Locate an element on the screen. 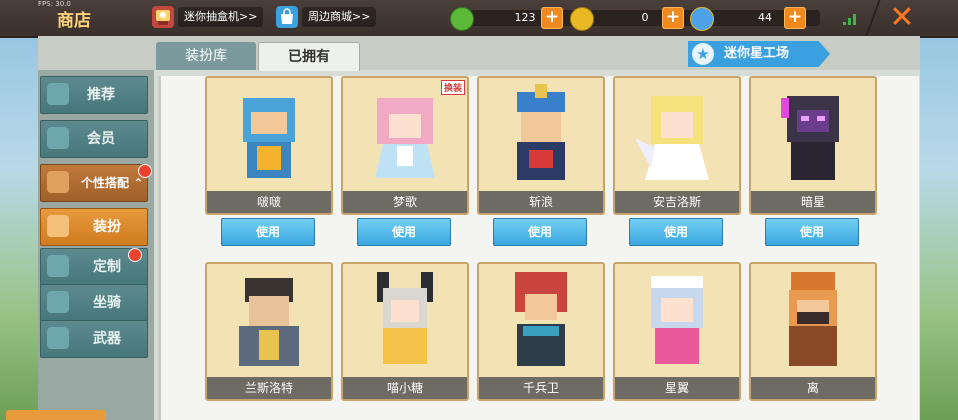  sidebar-item-label: 个性搭配 ⌃ is located at coordinates (112, 183).